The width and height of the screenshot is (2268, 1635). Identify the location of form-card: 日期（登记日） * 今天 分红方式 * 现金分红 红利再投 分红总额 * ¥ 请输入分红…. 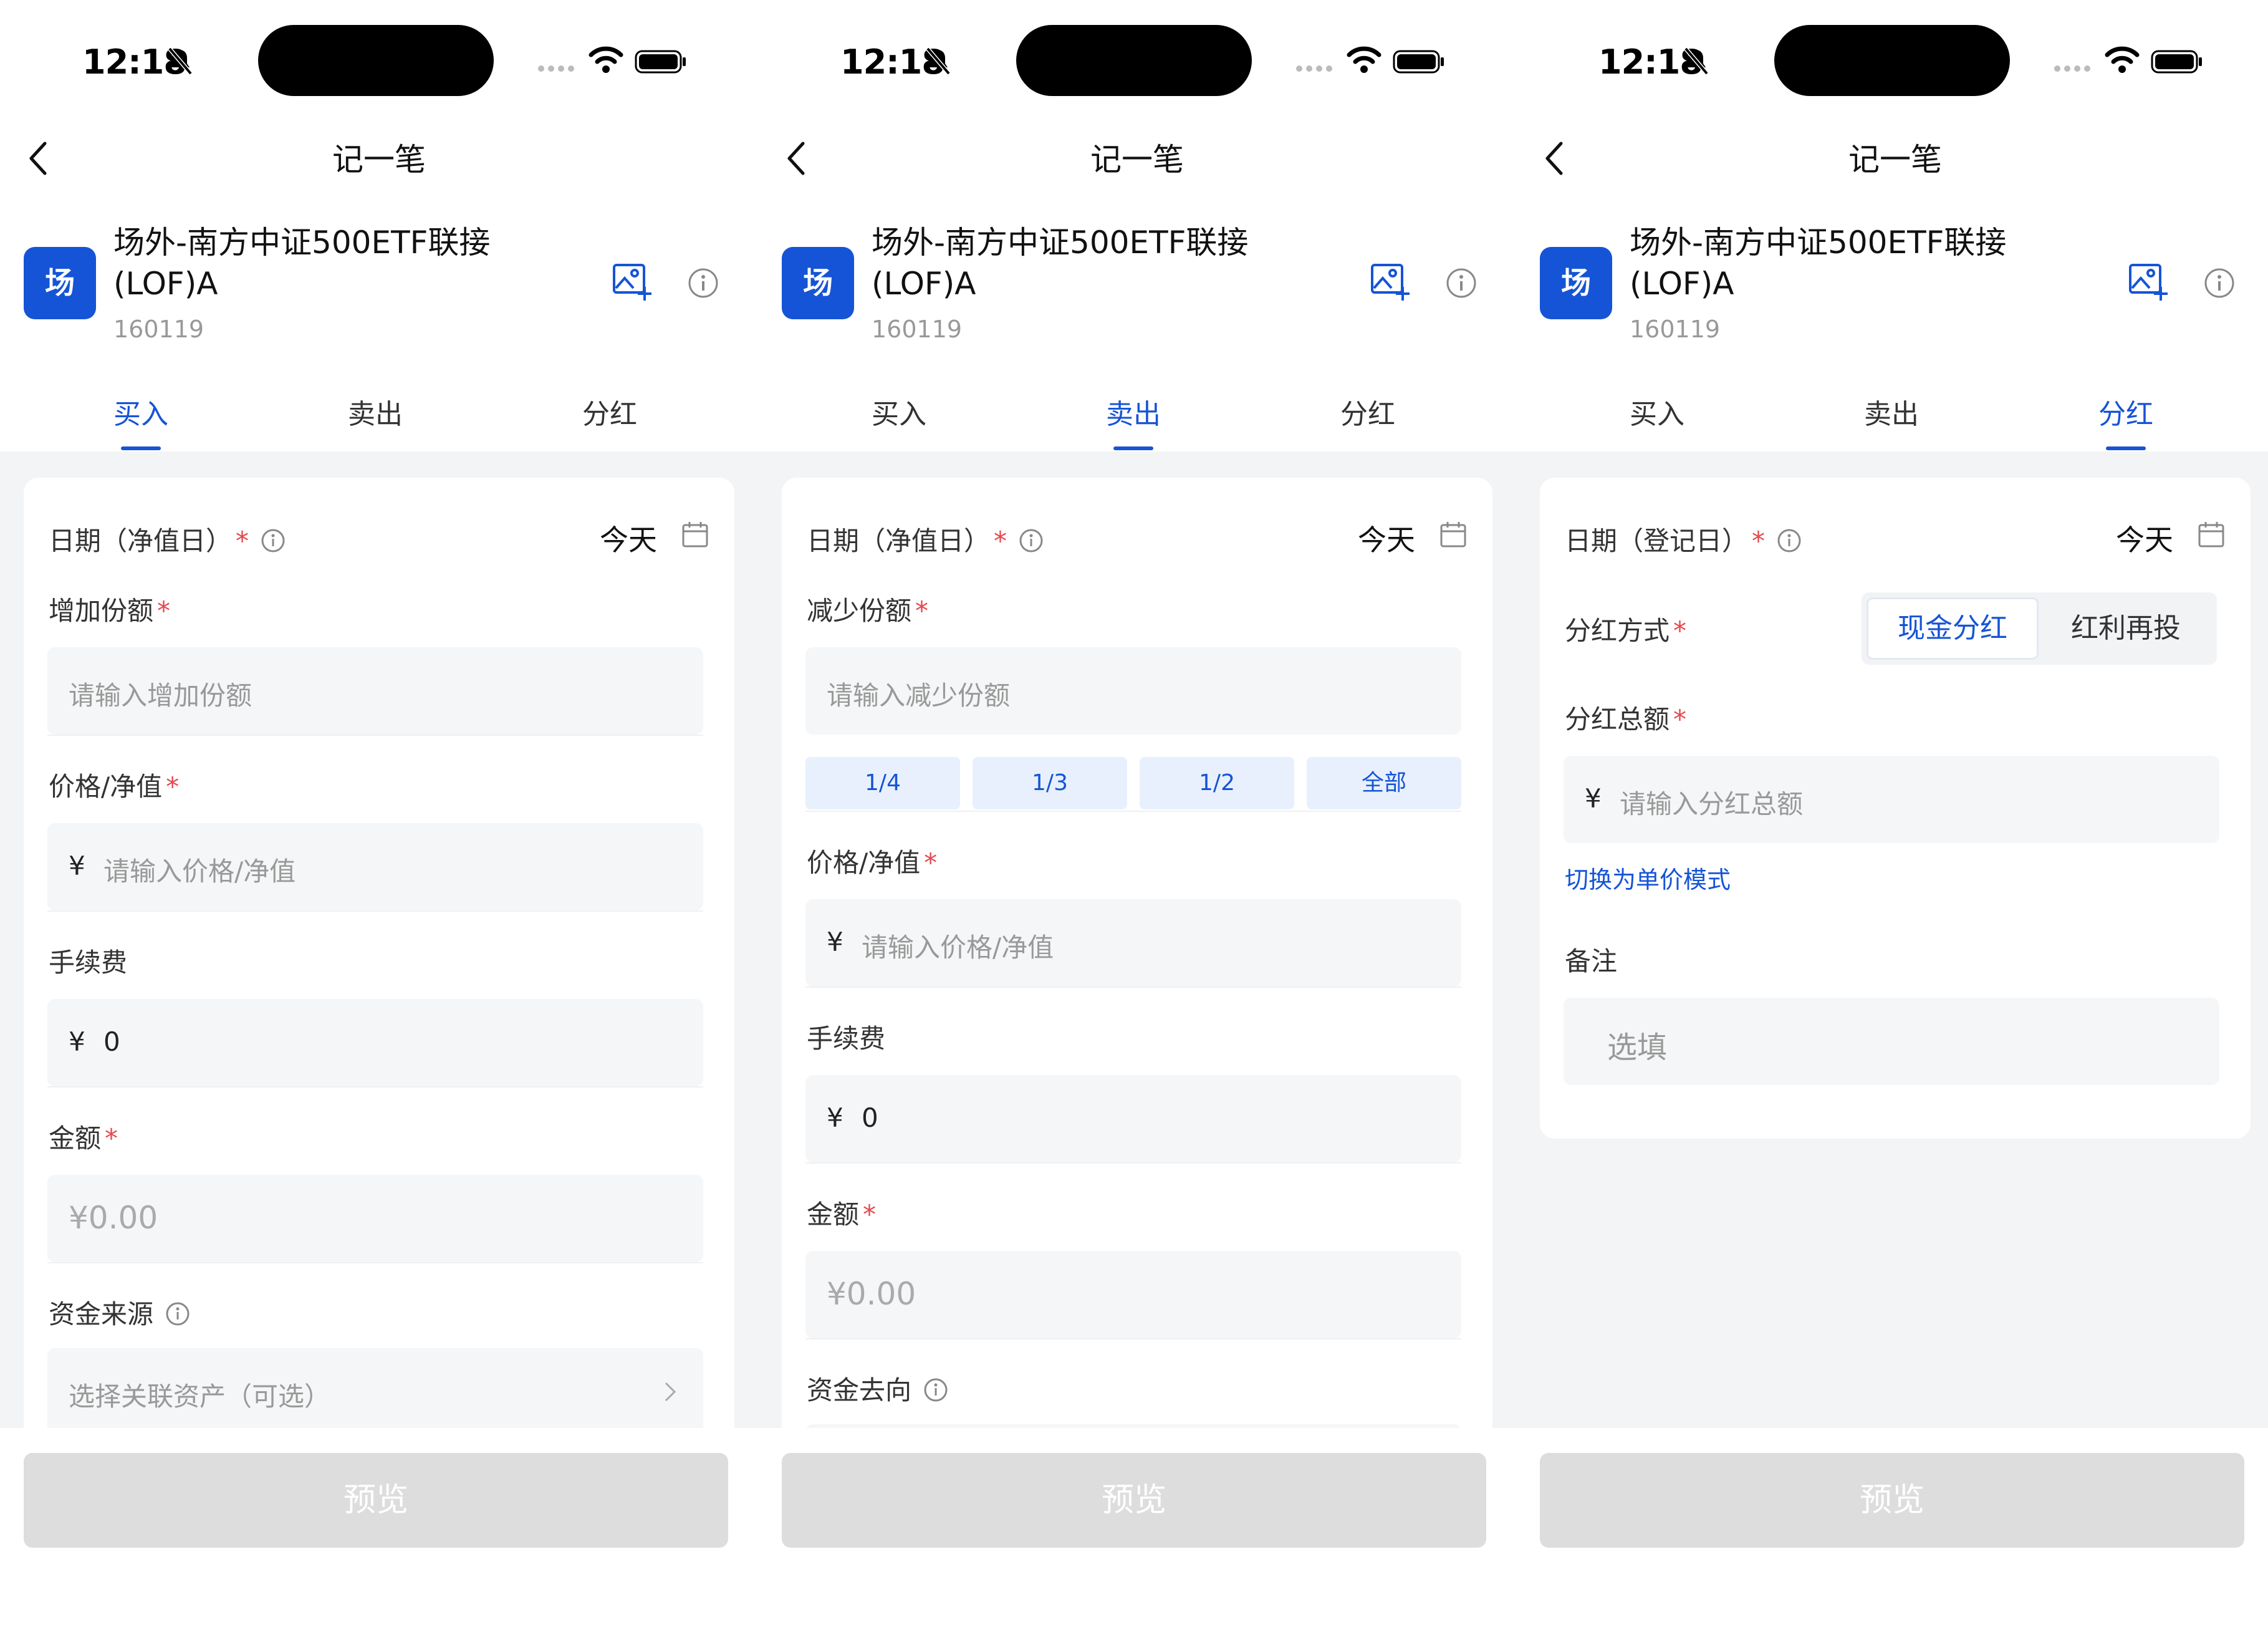
(1895, 808).